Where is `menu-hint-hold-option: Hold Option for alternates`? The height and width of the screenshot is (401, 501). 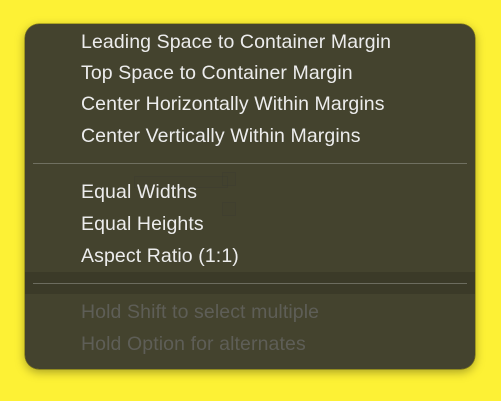
menu-hint-hold-option: Hold Option for alternates is located at coordinates (193, 344).